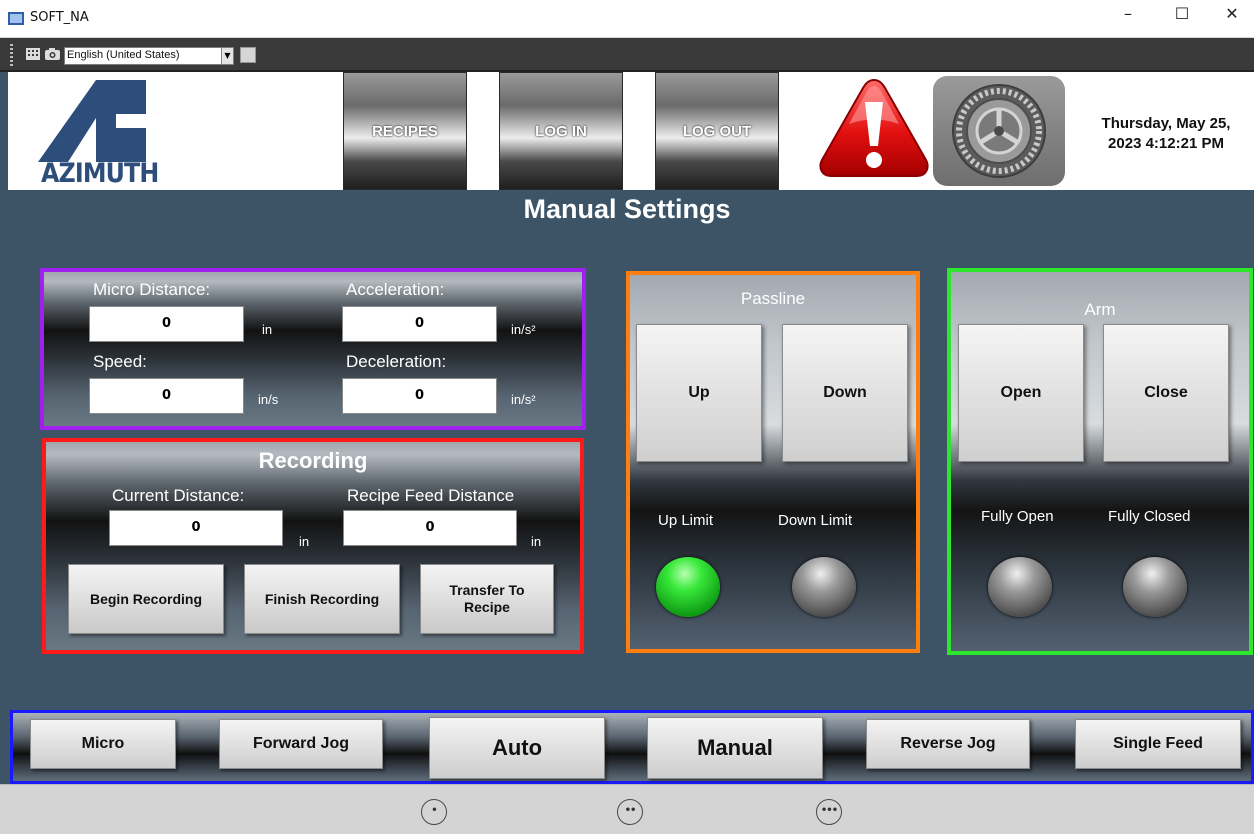 This screenshot has height=834, width=1254. Describe the element at coordinates (405, 131) in the screenshot. I see `recipes-button: RECIPES` at that location.